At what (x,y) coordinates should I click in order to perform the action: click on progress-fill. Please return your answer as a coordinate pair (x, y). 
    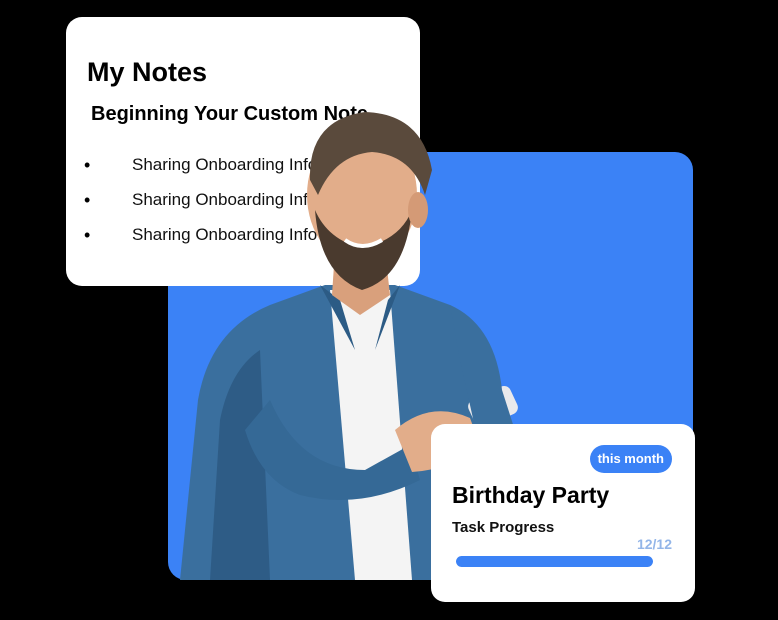
    Looking at the image, I should click on (554, 561).